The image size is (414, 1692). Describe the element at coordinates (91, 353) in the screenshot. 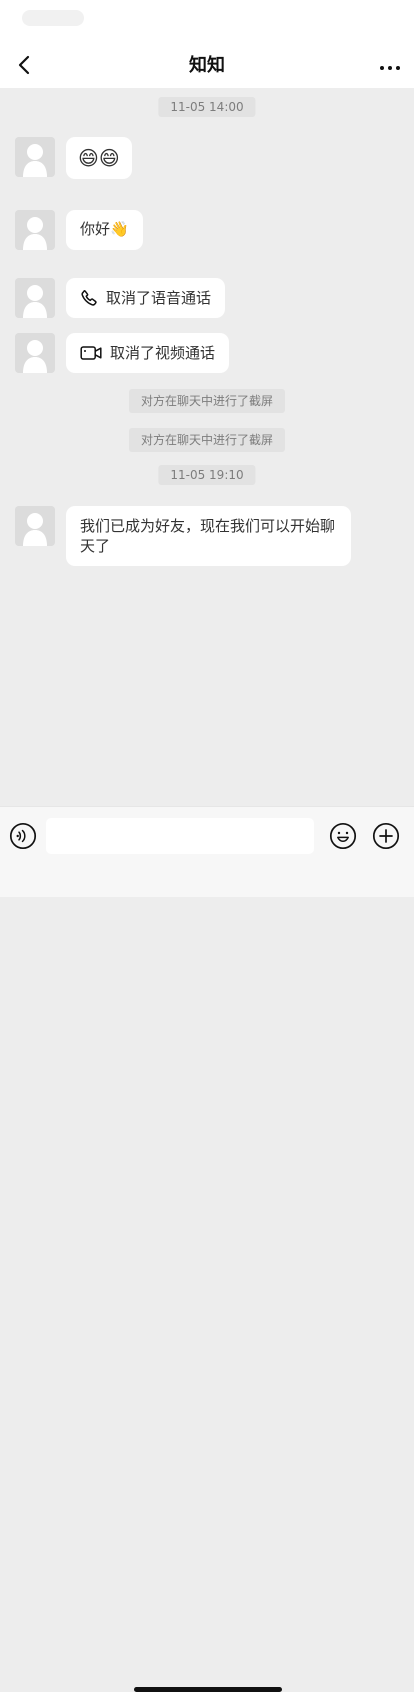

I see `video-icon` at that location.